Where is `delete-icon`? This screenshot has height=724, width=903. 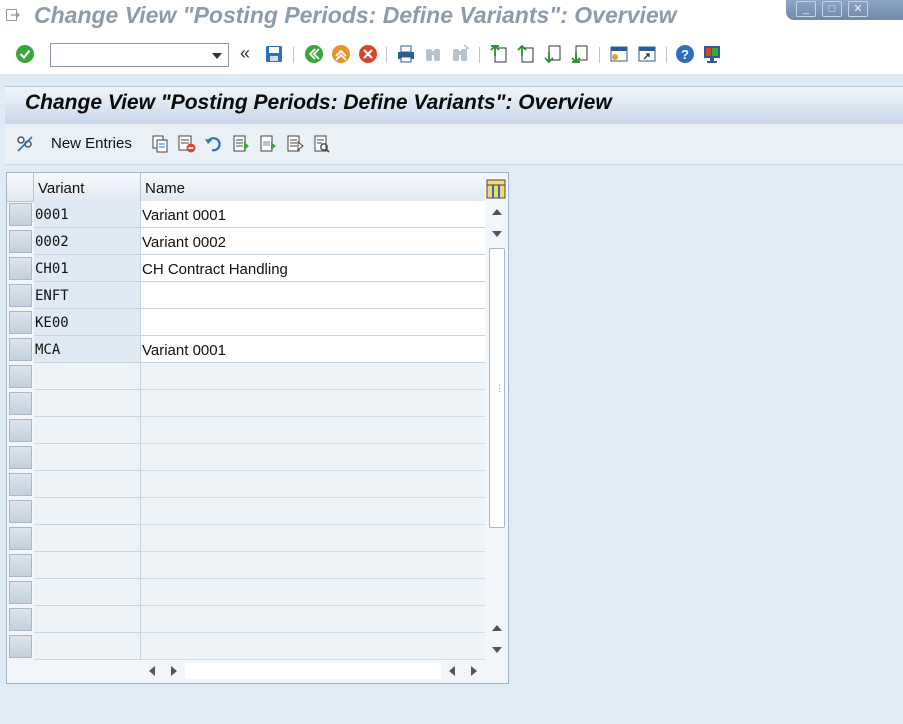
delete-icon is located at coordinates (187, 144).